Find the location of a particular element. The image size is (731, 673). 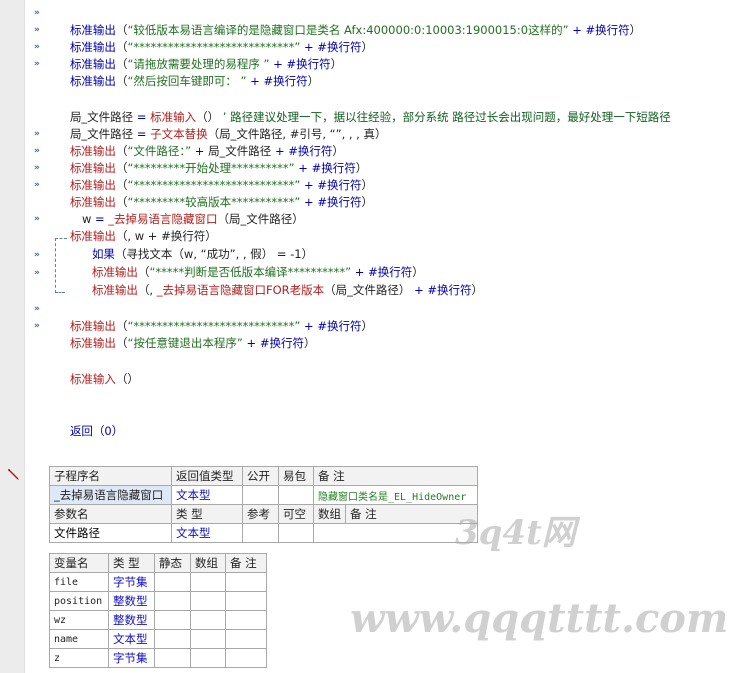

table-row: file 字节集 is located at coordinates (158, 582).